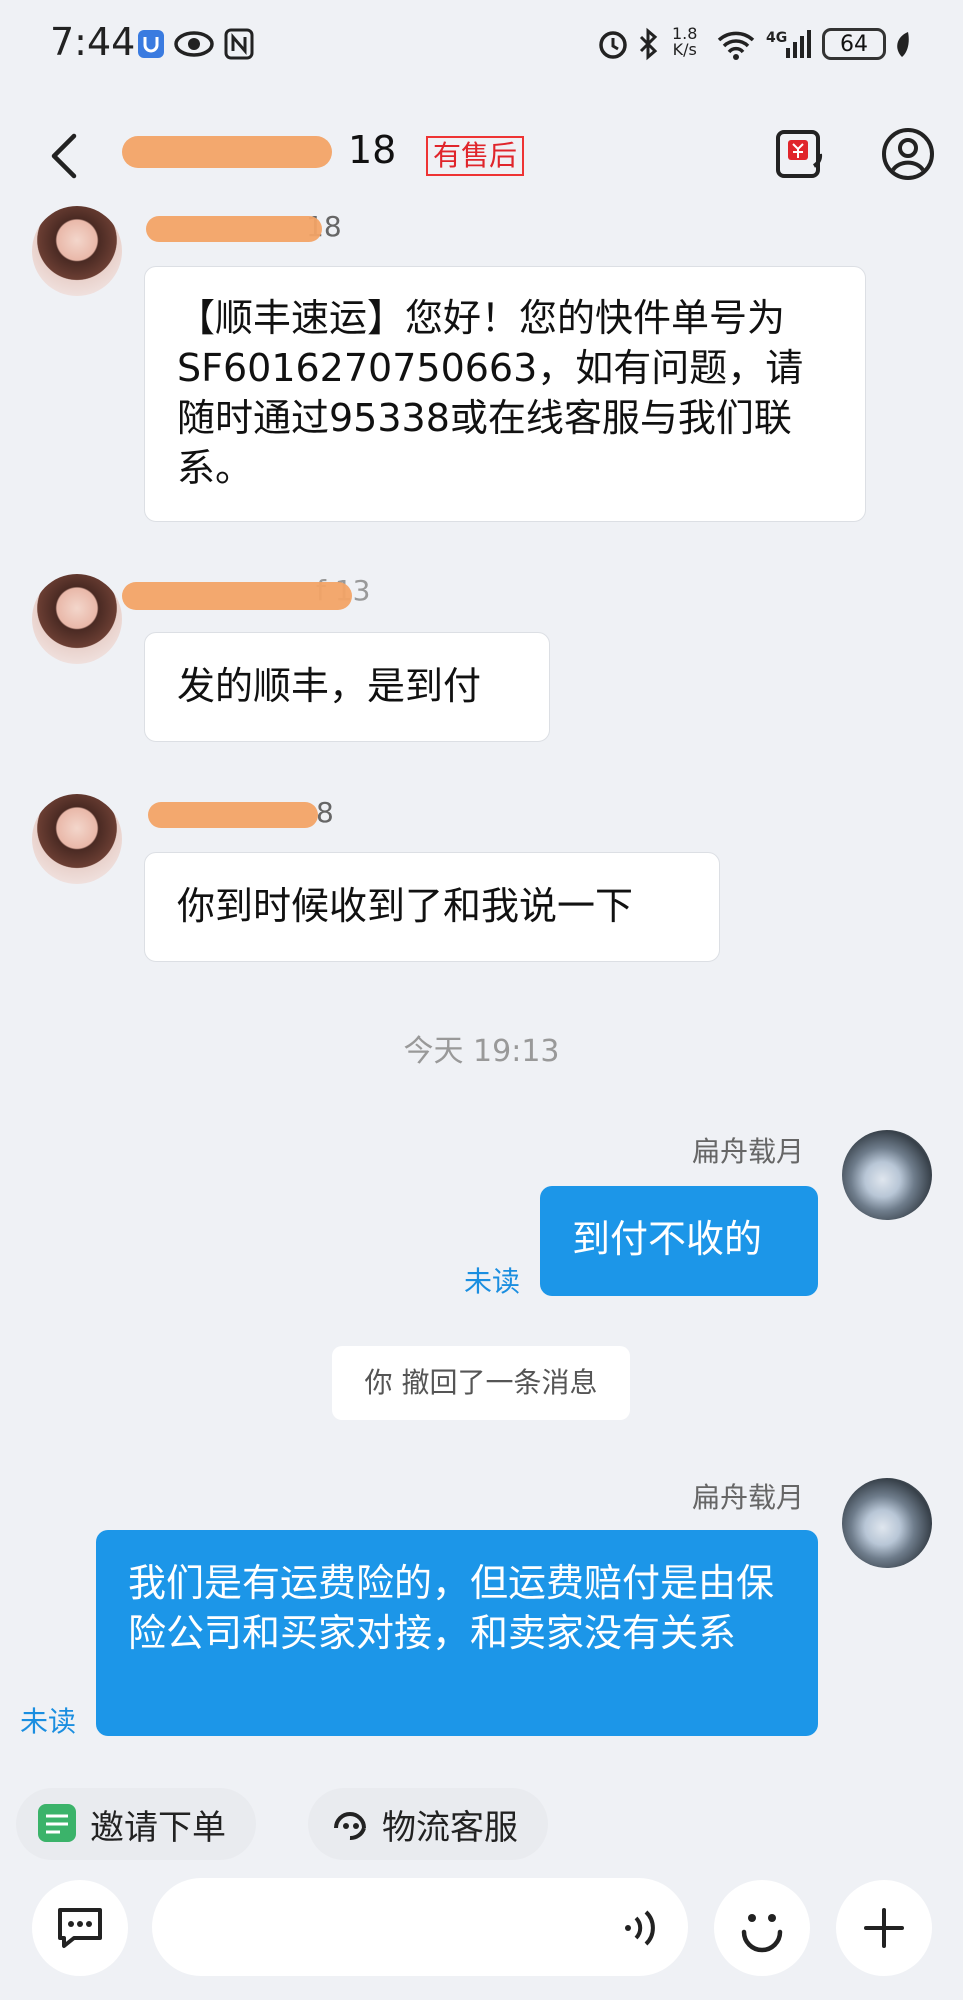 This screenshot has width=963, height=2000. I want to click on invite-order-label: 邀请下单, so click(158, 1827).